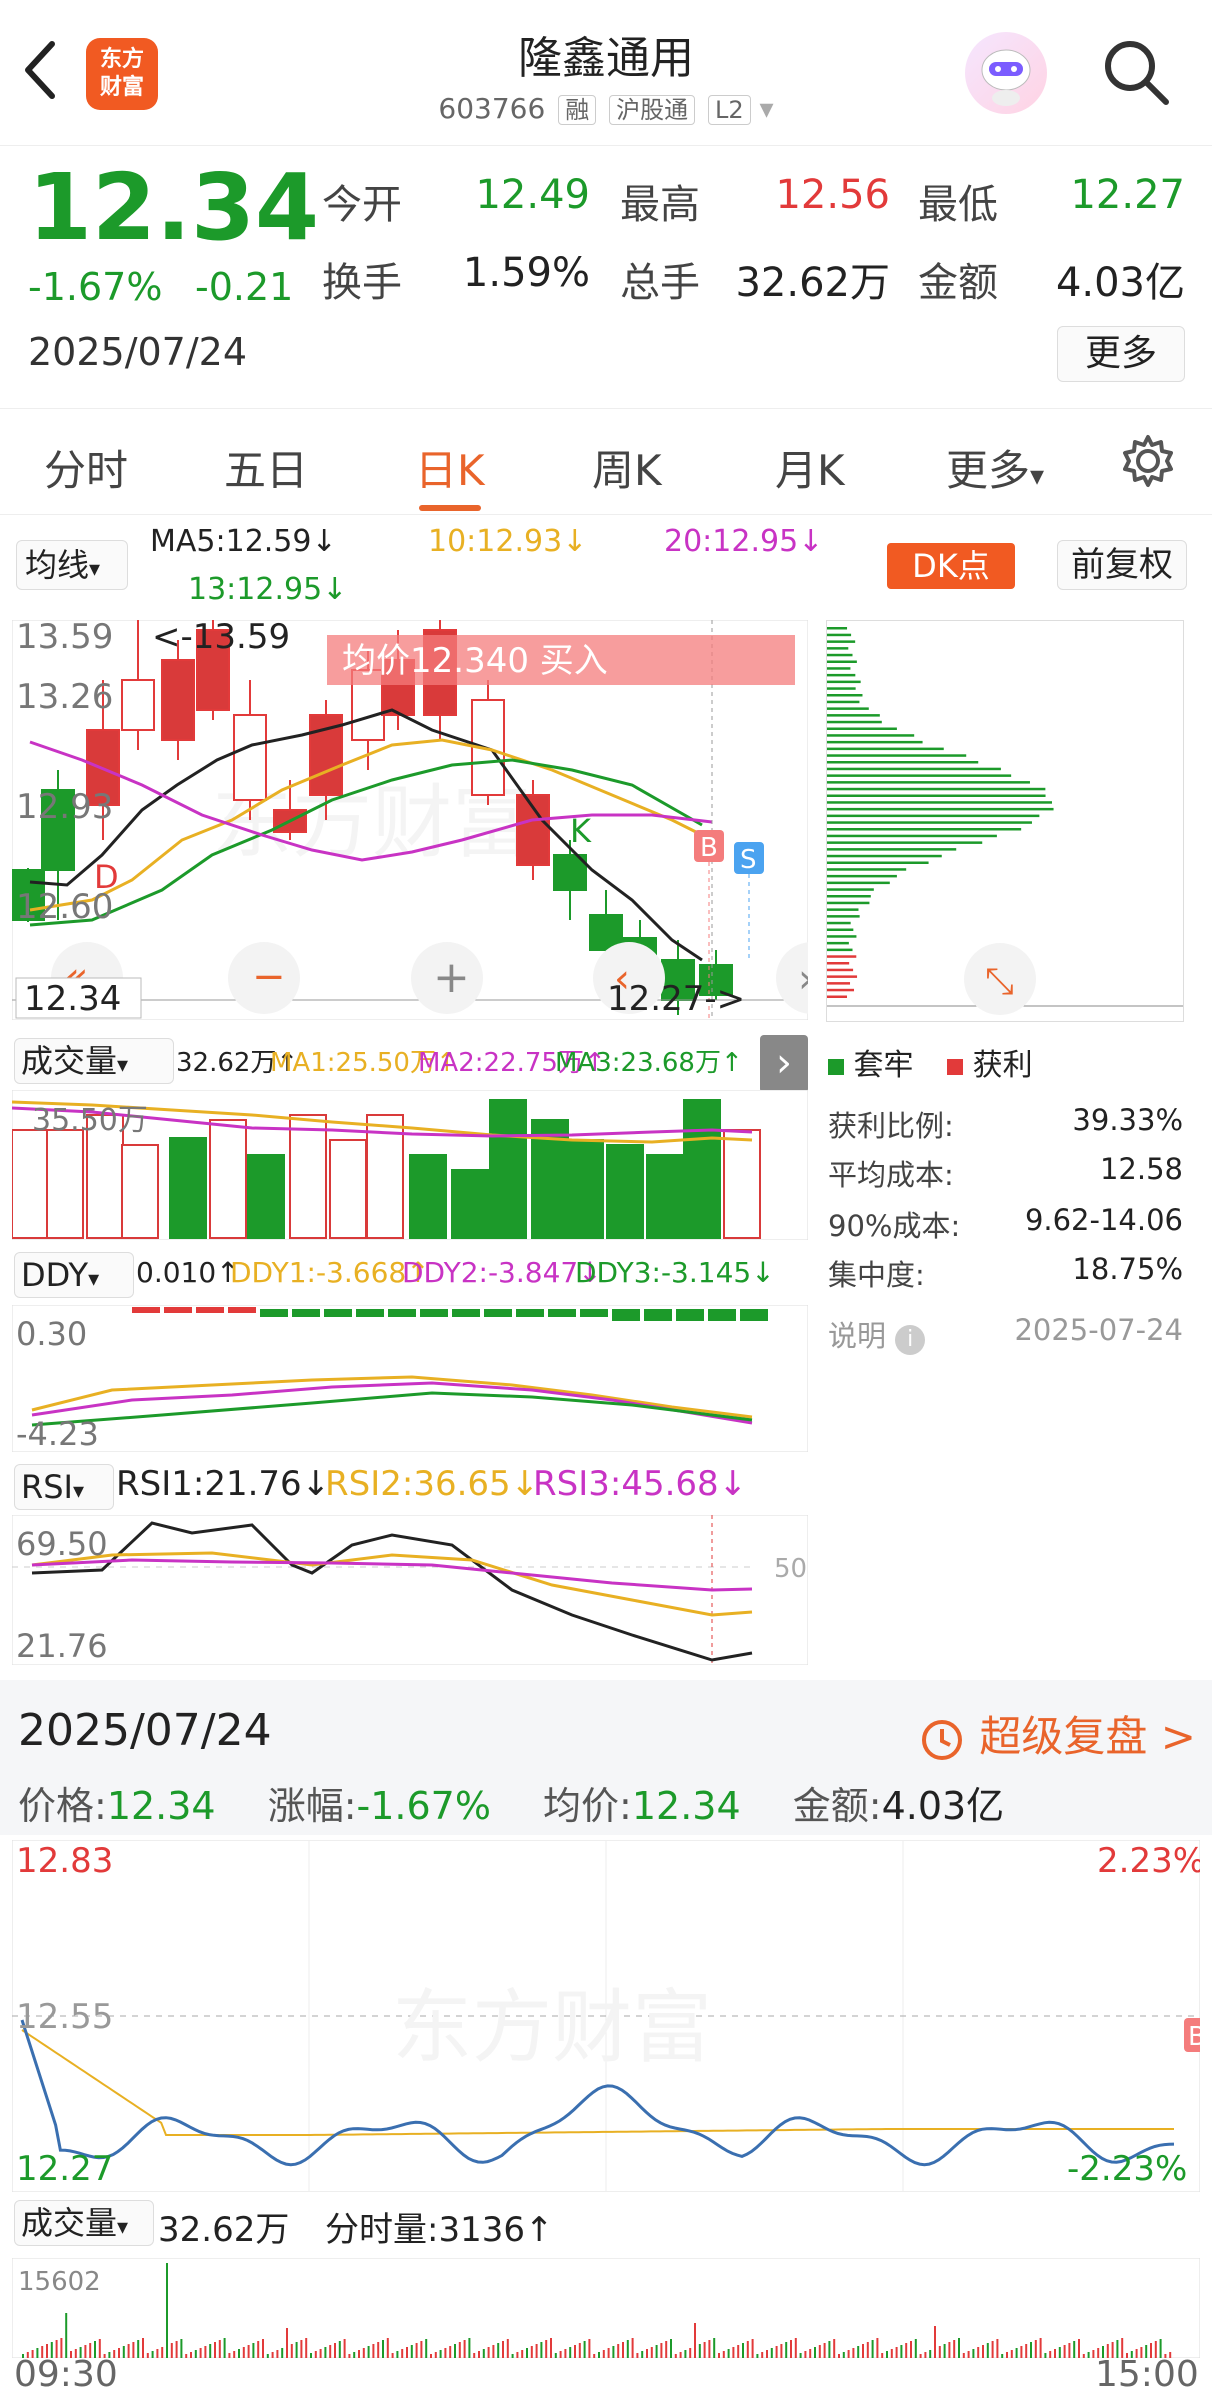 This screenshot has width=1212, height=2399. What do you see at coordinates (94, 1061) in the screenshot?
I see `volume-indicator-selector: 成交量▾` at bounding box center [94, 1061].